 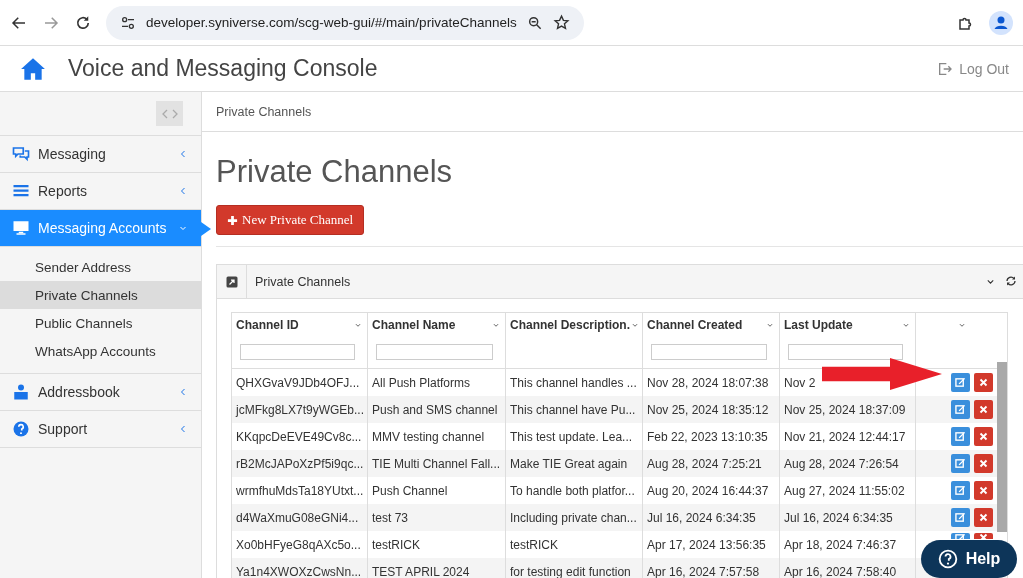 What do you see at coordinates (100, 295) in the screenshot?
I see `submenu-item: Private Channels` at bounding box center [100, 295].